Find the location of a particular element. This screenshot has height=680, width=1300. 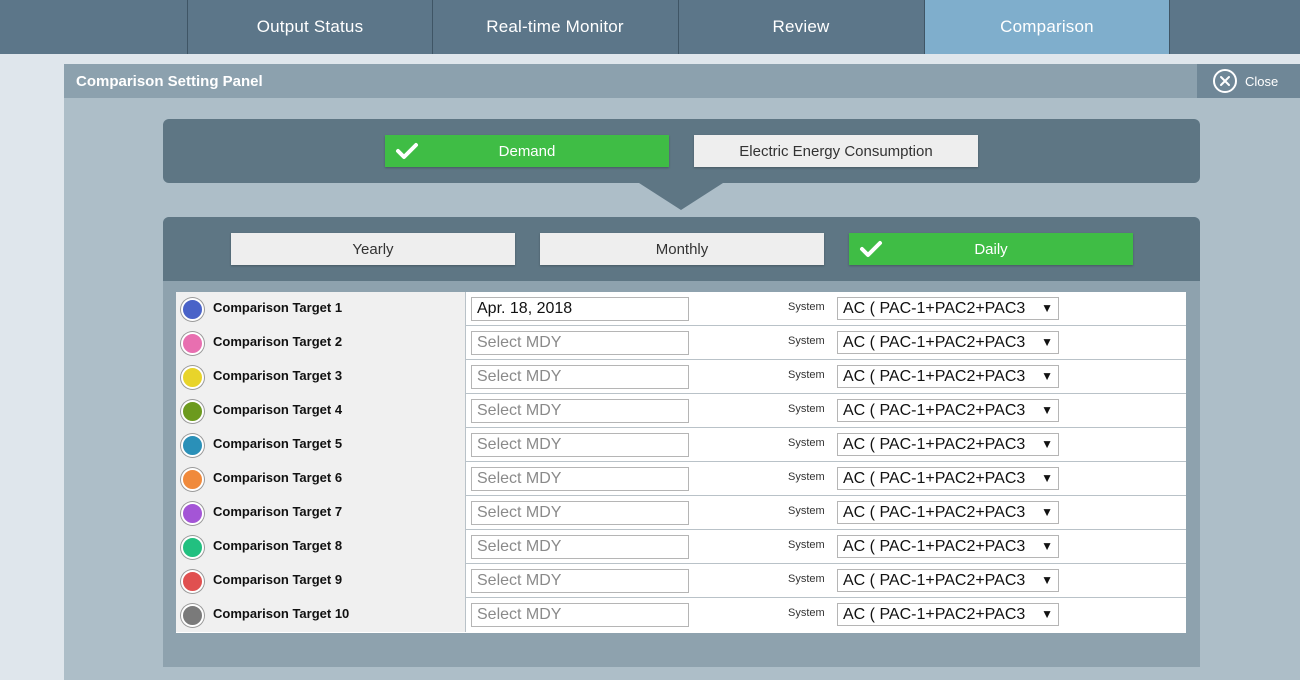

yearly-button: Yearly is located at coordinates (373, 249).